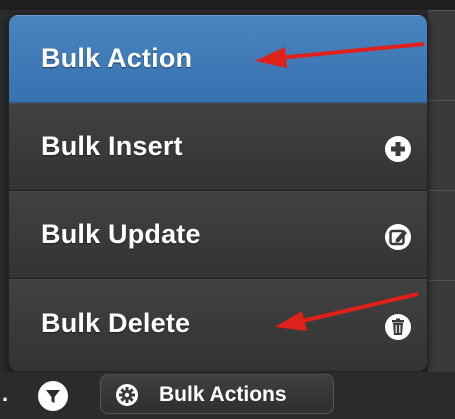 This screenshot has height=419, width=455. Describe the element at coordinates (127, 395) in the screenshot. I see `gear-icon` at that location.